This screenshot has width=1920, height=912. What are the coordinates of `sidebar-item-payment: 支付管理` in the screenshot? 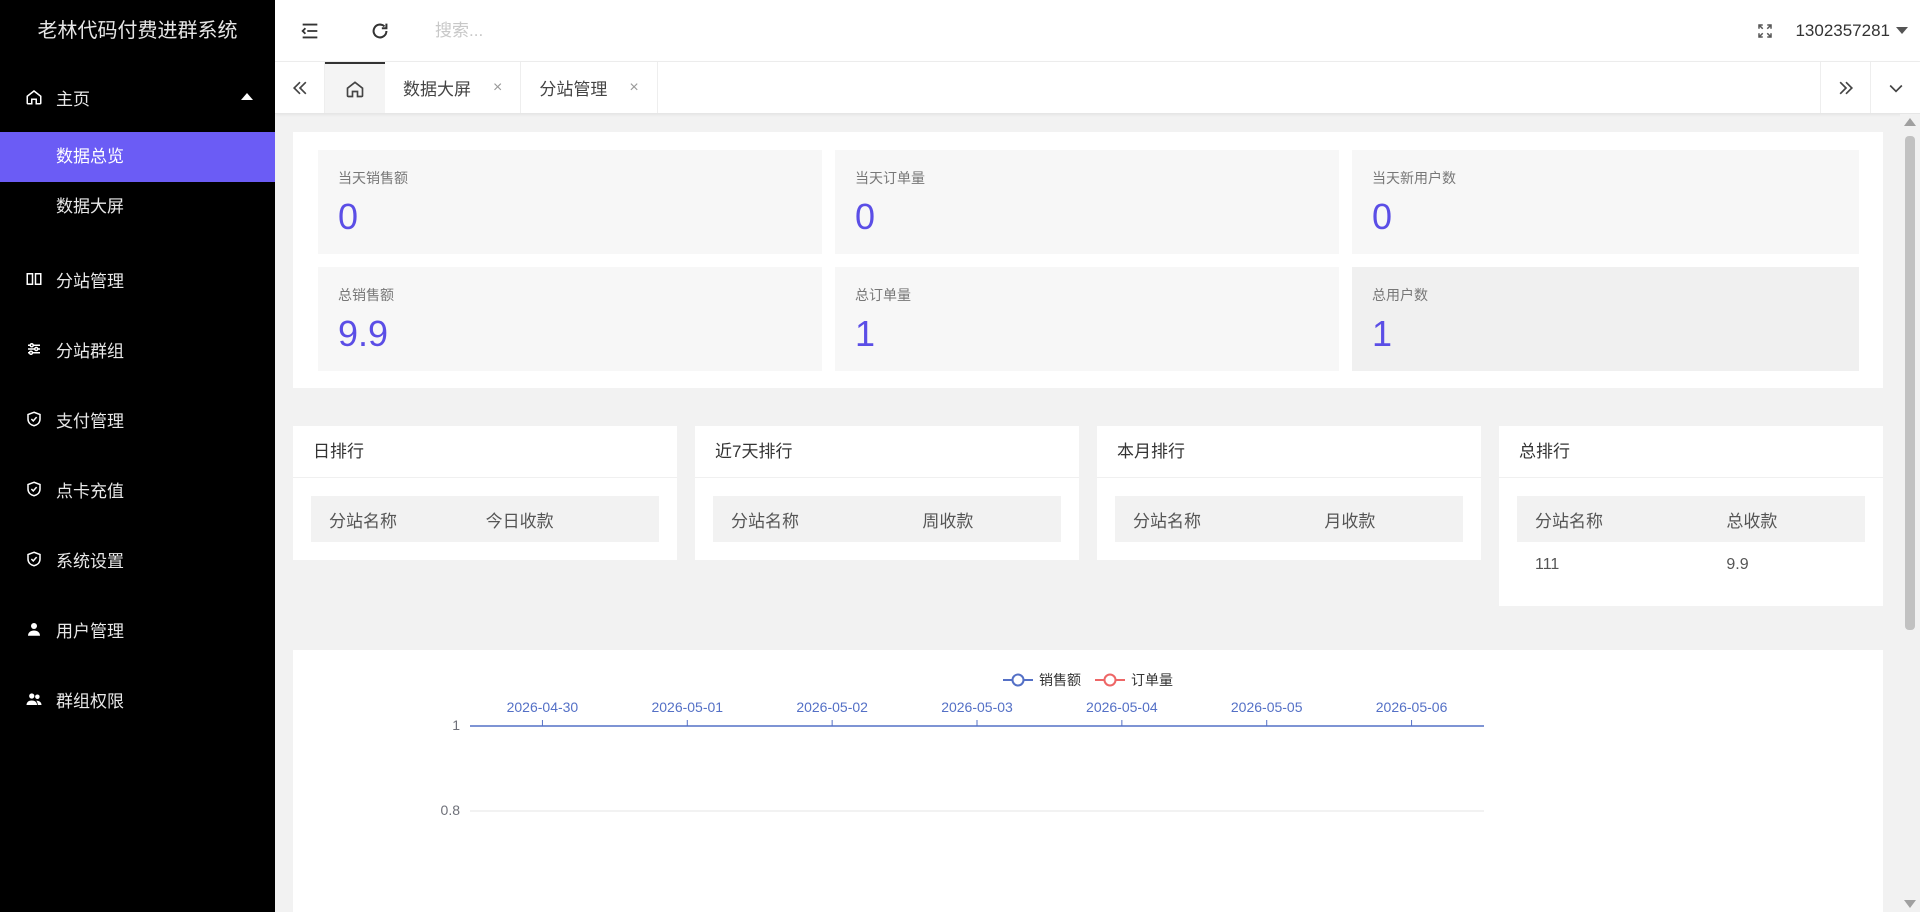 It's located at (137, 419).